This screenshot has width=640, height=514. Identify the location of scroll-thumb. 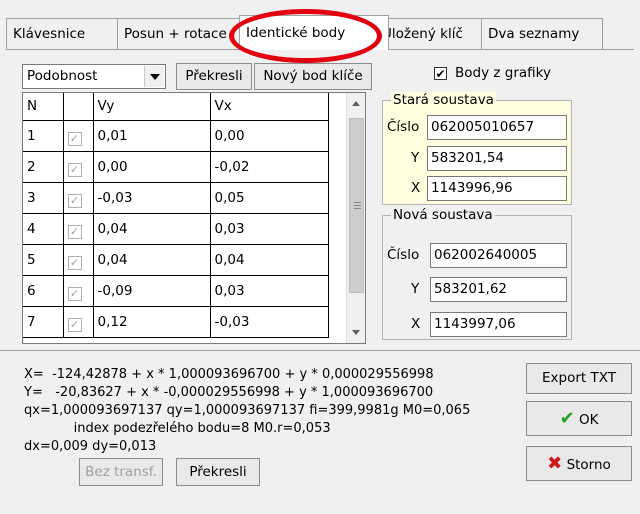
(356, 205).